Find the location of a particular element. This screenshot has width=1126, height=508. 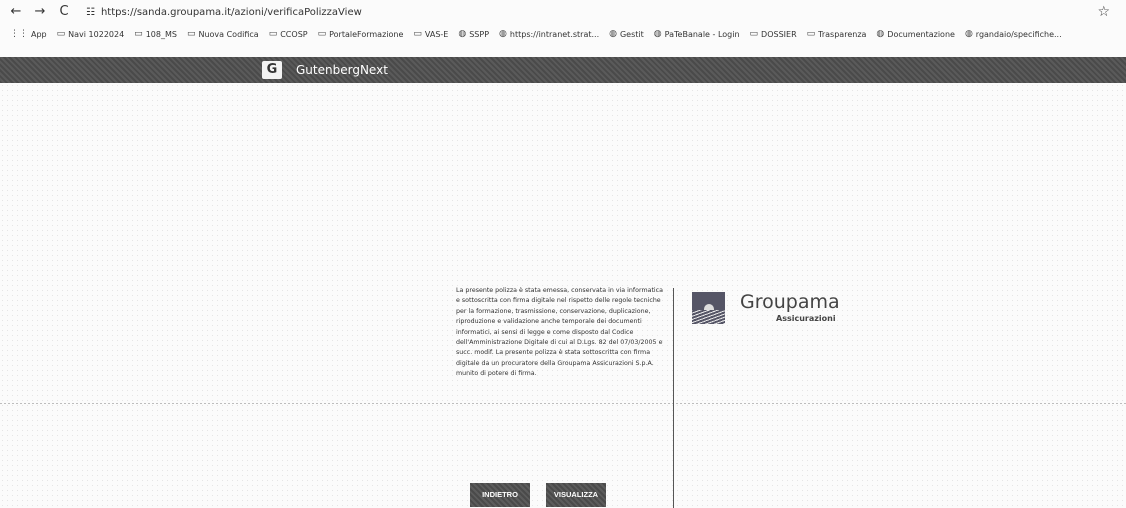

brand-subtitle: Assicurazioni is located at coordinates (806, 318).